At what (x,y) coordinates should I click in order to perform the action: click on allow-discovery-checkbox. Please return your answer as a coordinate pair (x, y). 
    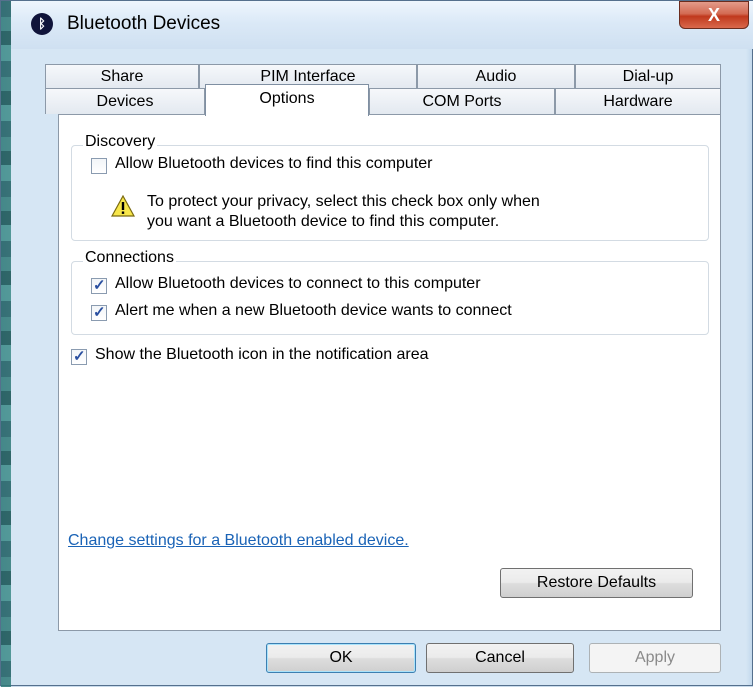
    Looking at the image, I should click on (99, 166).